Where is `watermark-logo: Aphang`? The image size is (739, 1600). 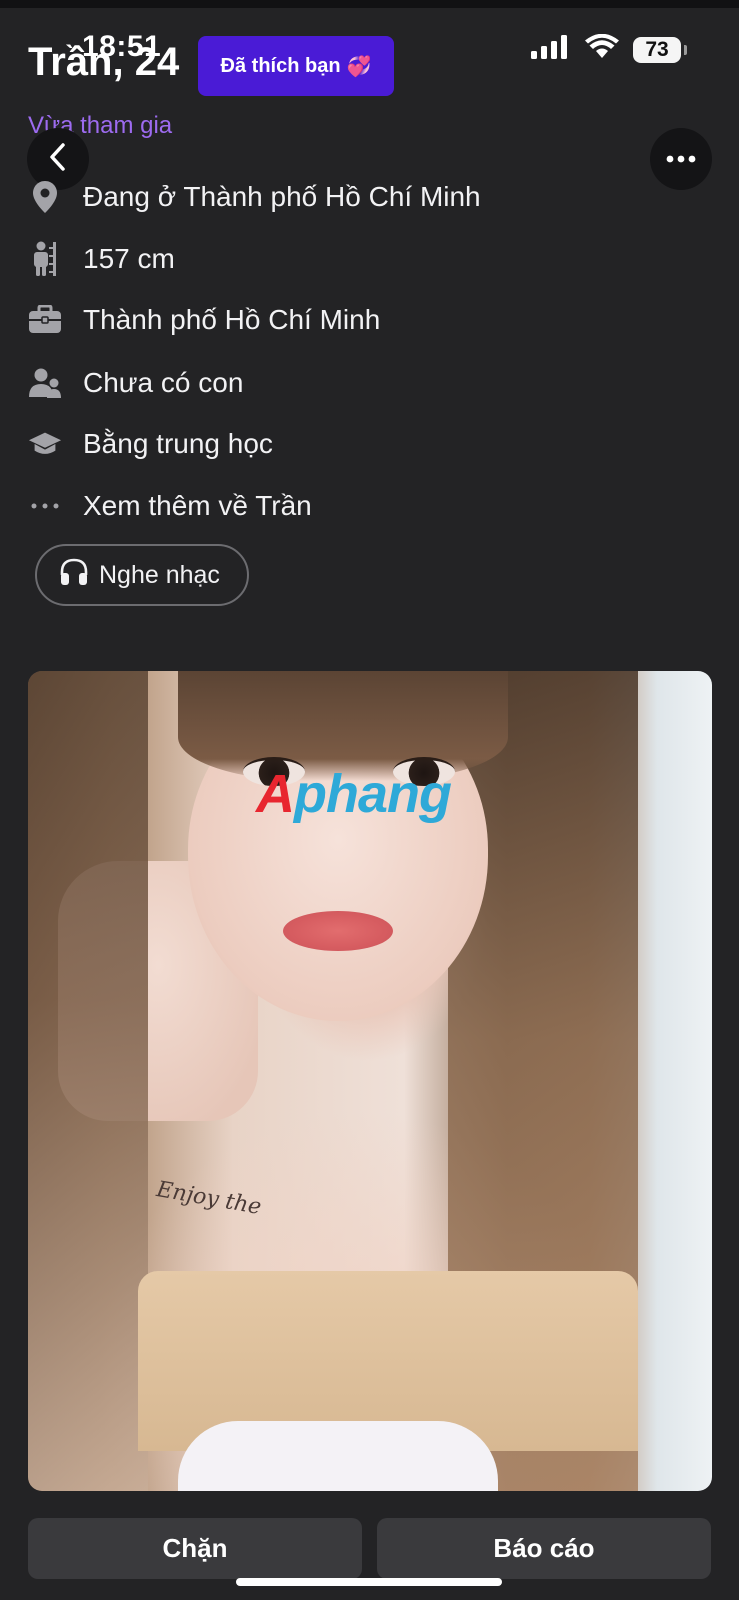 watermark-logo: Aphang is located at coordinates (354, 794).